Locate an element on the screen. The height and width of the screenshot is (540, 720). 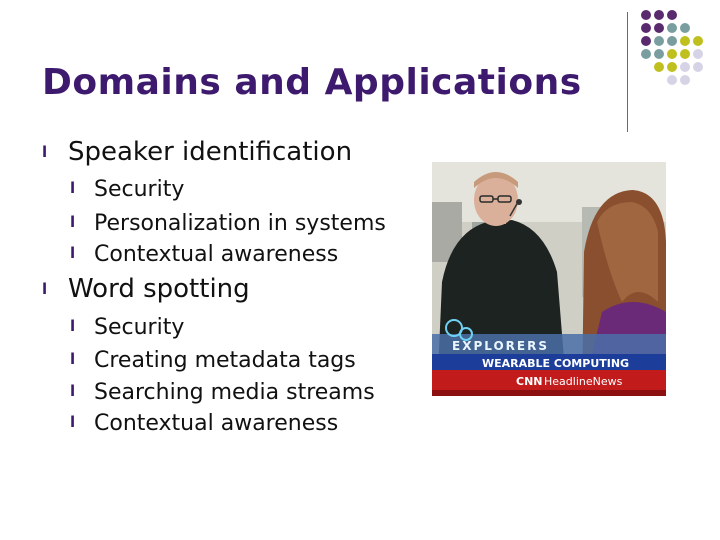
bullet-speaker-identification: l Speaker identification is located at coordinates (197, 152).